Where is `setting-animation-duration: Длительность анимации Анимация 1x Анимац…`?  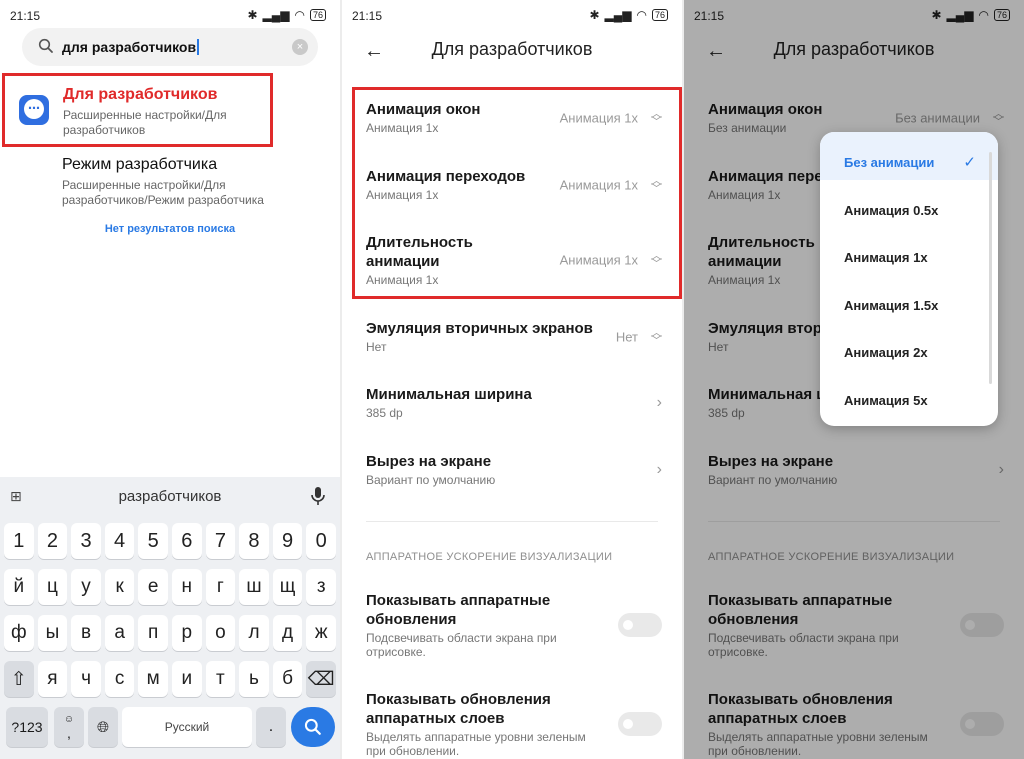
setting-animation-duration: Длительность анимации Анимация 1x Анимац… is located at coordinates (514, 260).